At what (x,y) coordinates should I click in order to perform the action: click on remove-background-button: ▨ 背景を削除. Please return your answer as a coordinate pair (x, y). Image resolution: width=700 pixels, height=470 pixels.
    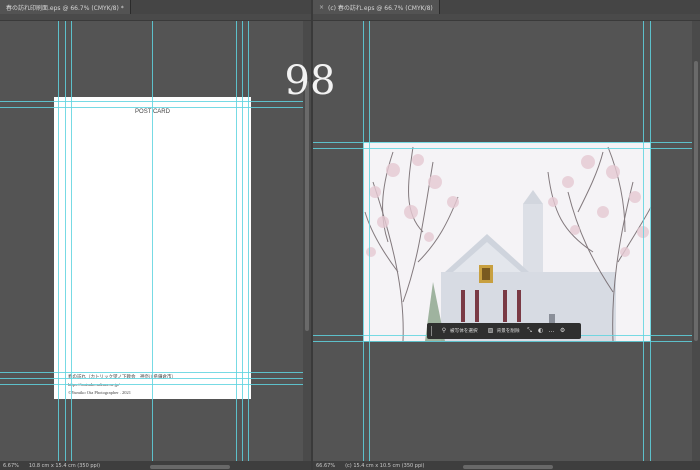
    Looking at the image, I should click on (503, 331).